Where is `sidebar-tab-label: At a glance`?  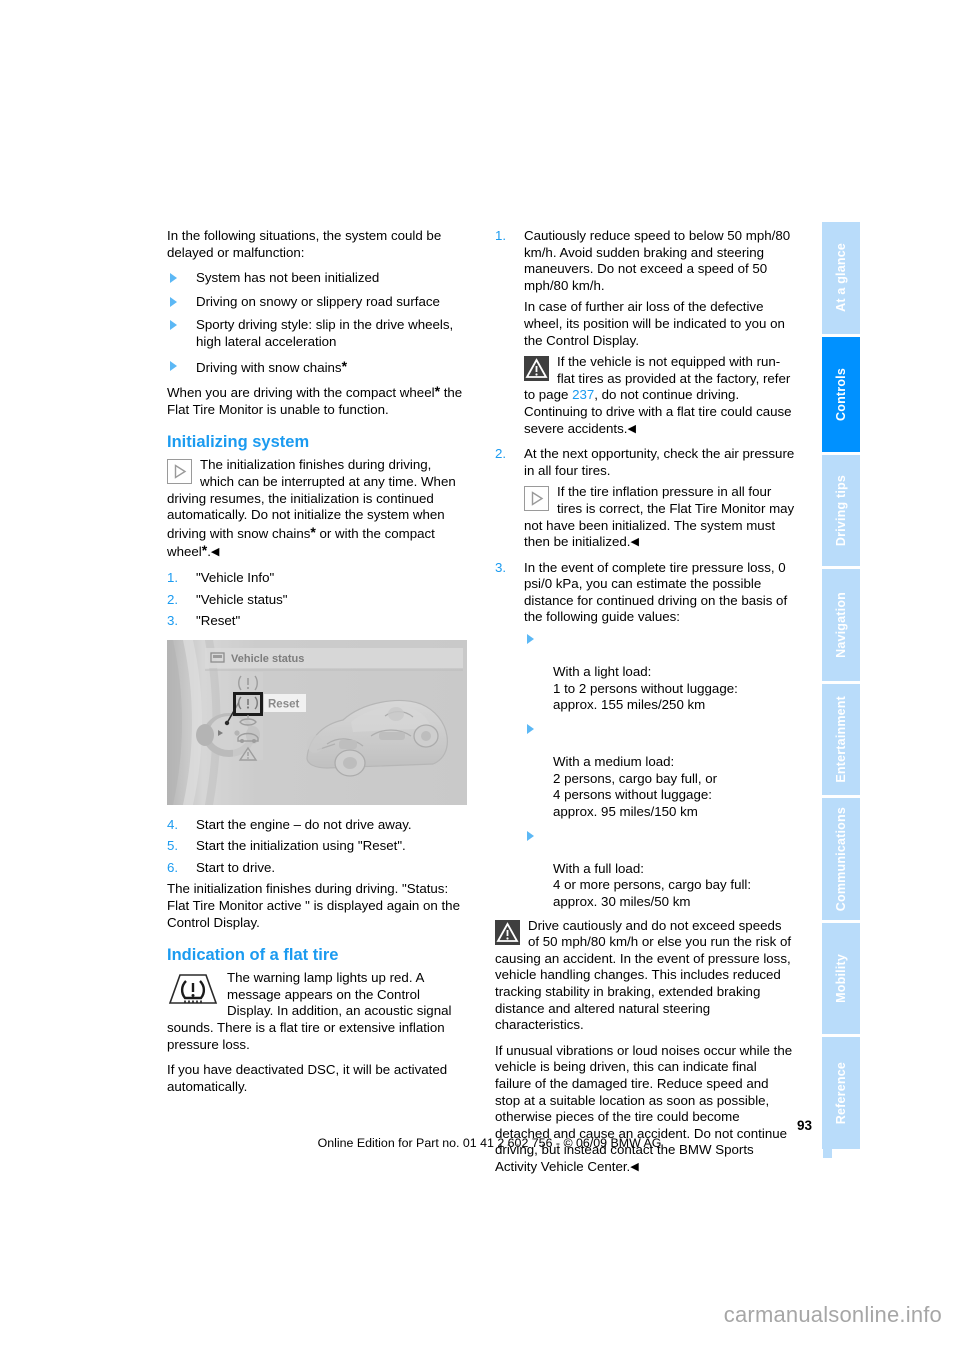 sidebar-tab-label: At a glance is located at coordinates (841, 278).